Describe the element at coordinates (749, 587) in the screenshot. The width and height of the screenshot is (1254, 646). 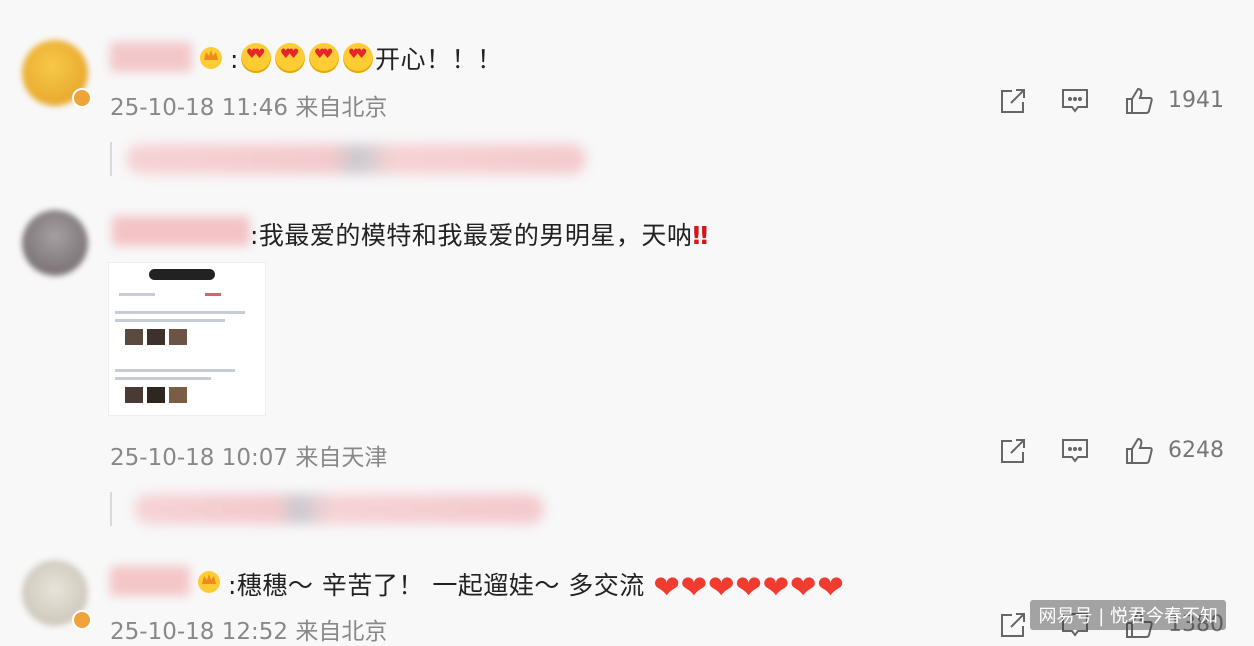
I see `red-hearts-emoji-icon: ❤❤❤❤❤❤❤` at that location.